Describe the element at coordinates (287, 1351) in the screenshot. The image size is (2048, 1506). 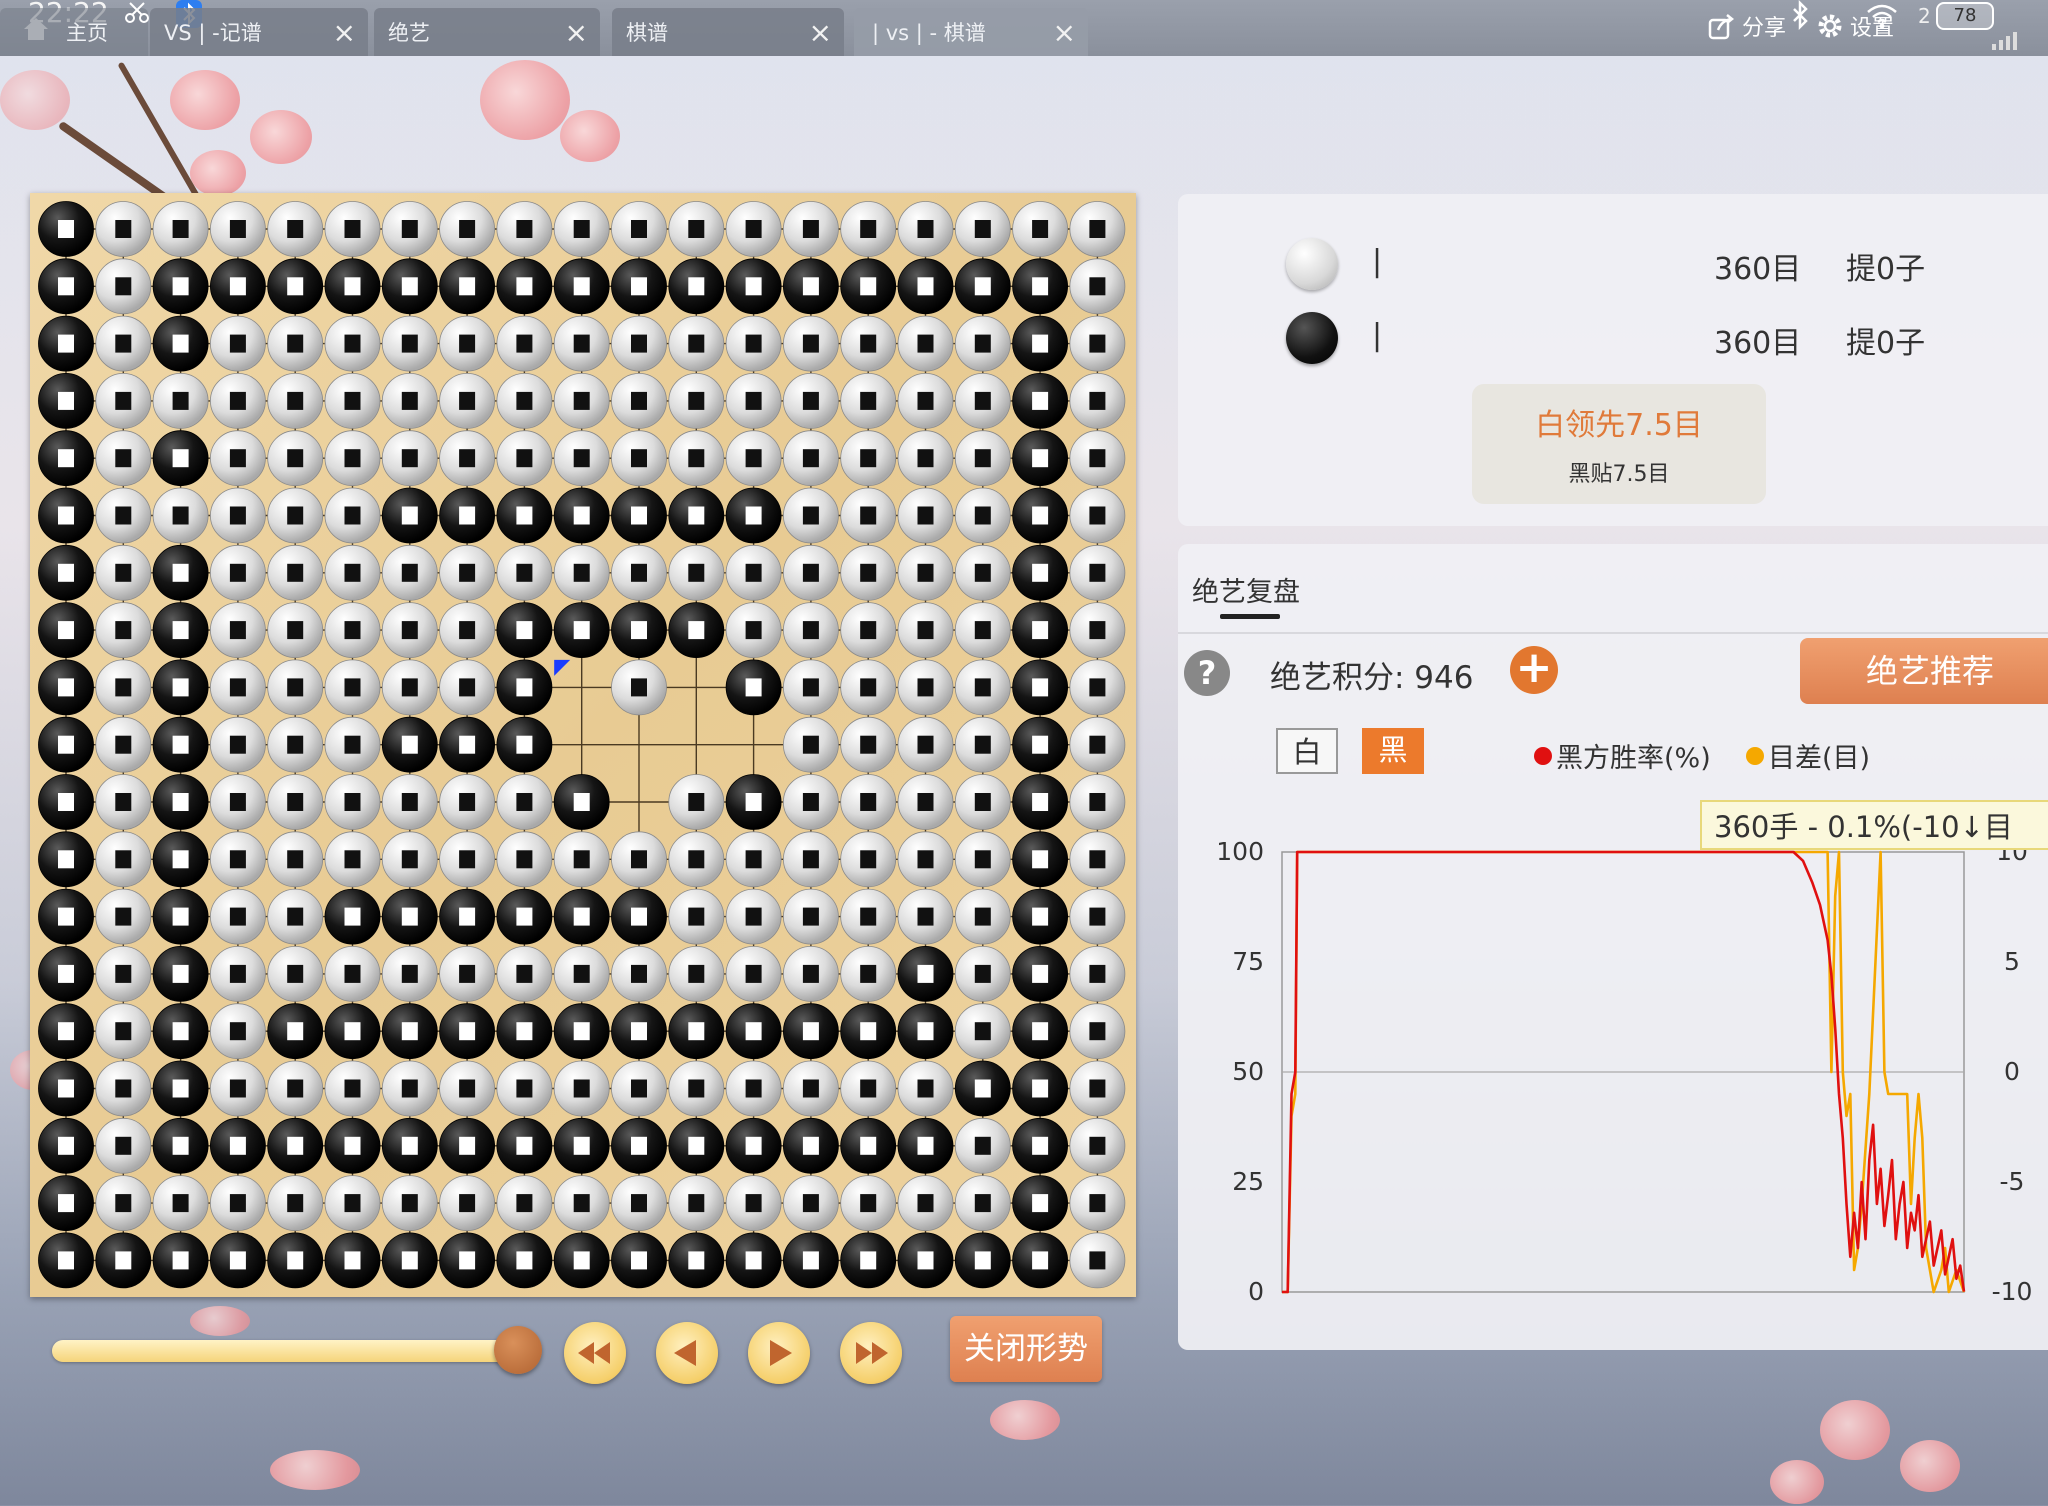
I see `move-slider-track` at that location.